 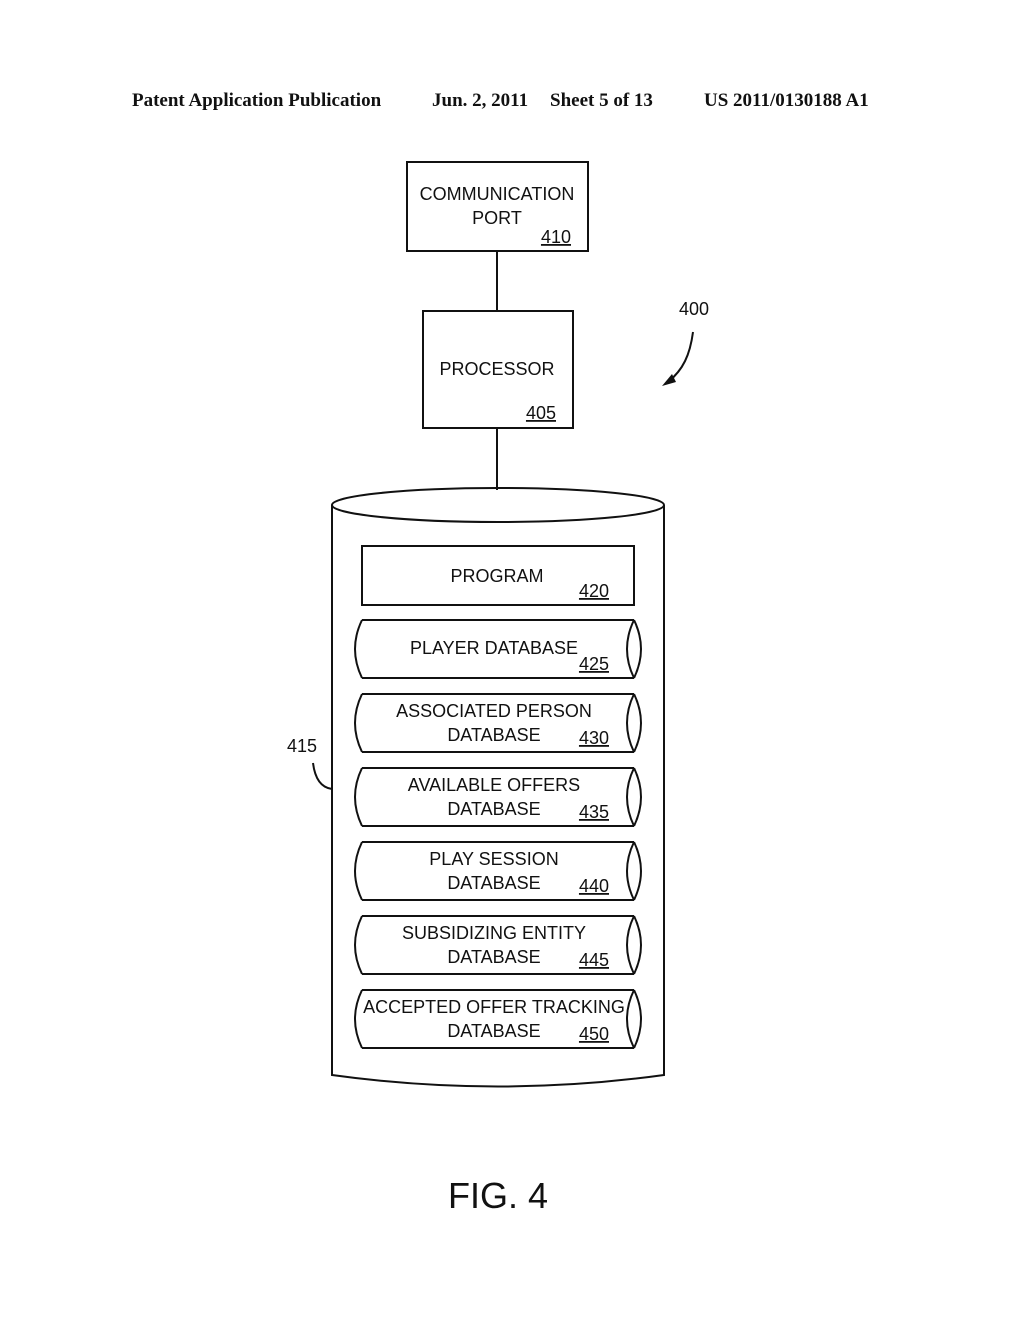 I want to click on database-ref: 435, so click(x=594, y=812).